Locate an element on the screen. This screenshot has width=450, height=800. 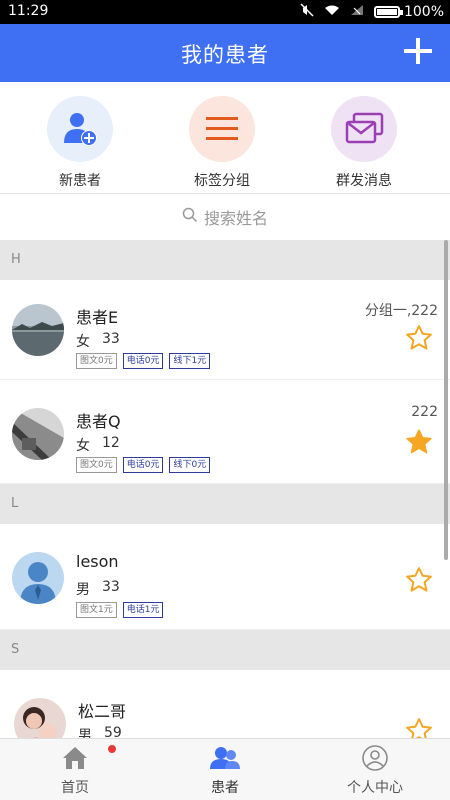
tag-group-label: 标签分组 is located at coordinates (222, 181).